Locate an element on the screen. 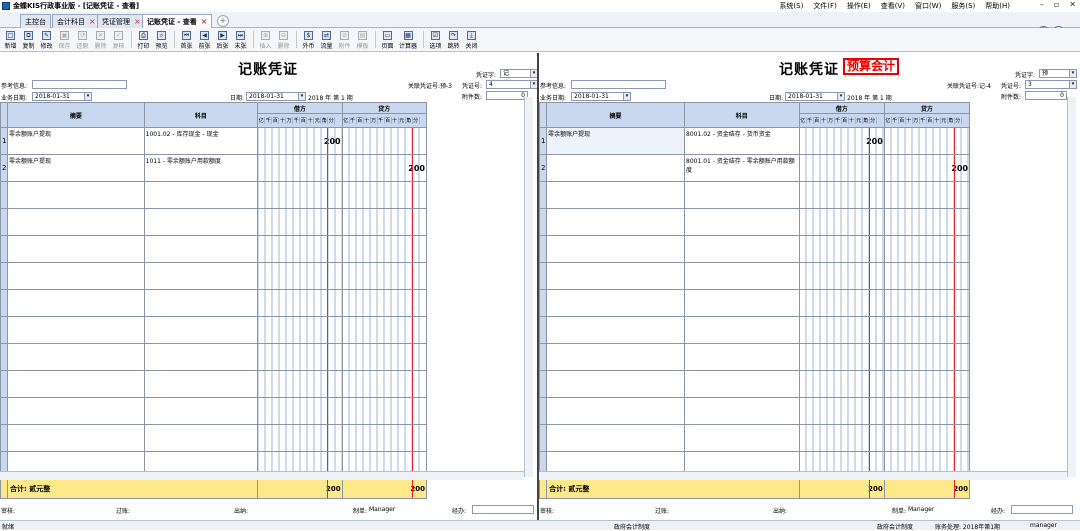 The height and width of the screenshot is (531, 1080). date-picker: 2018-01-31 ▾ is located at coordinates (815, 96).